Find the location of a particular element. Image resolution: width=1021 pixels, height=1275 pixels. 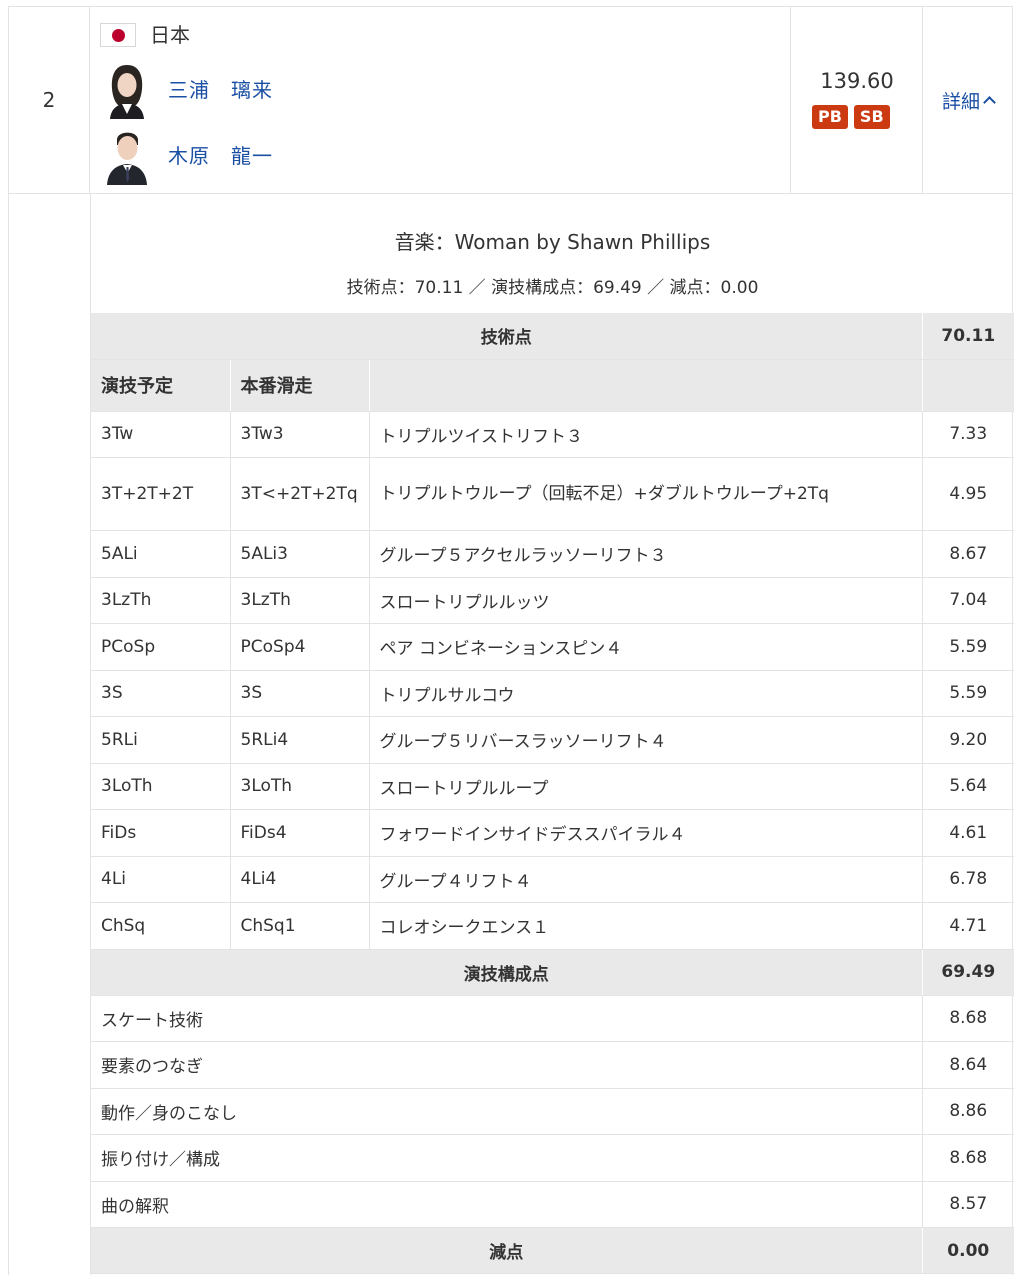

element-name: トリプルツイストリフト３ is located at coordinates (646, 434).